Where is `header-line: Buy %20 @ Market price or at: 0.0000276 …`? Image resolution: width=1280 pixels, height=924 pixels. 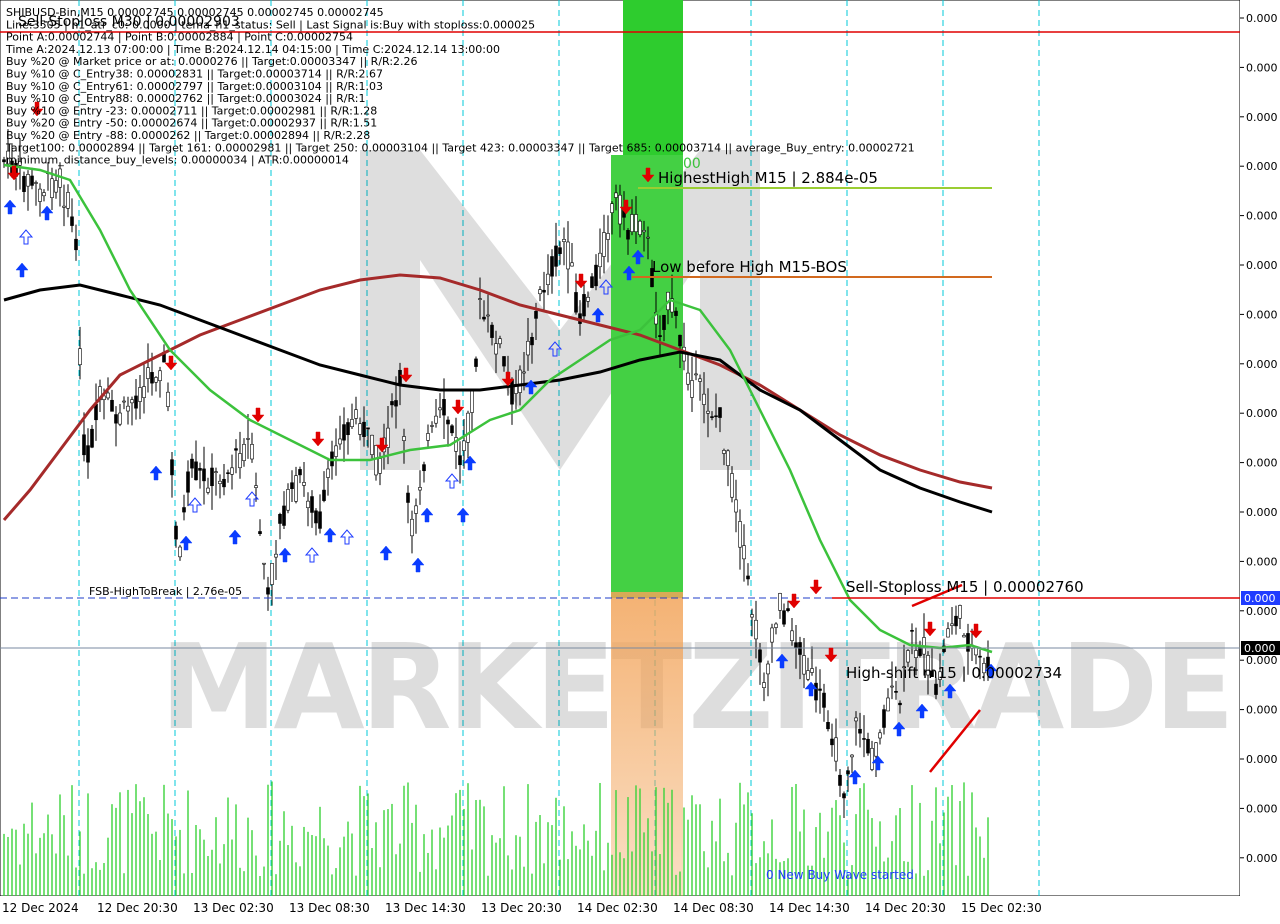
header-line: Buy %20 @ Market price or at: 0.0000276 … is located at coordinates (212, 61).